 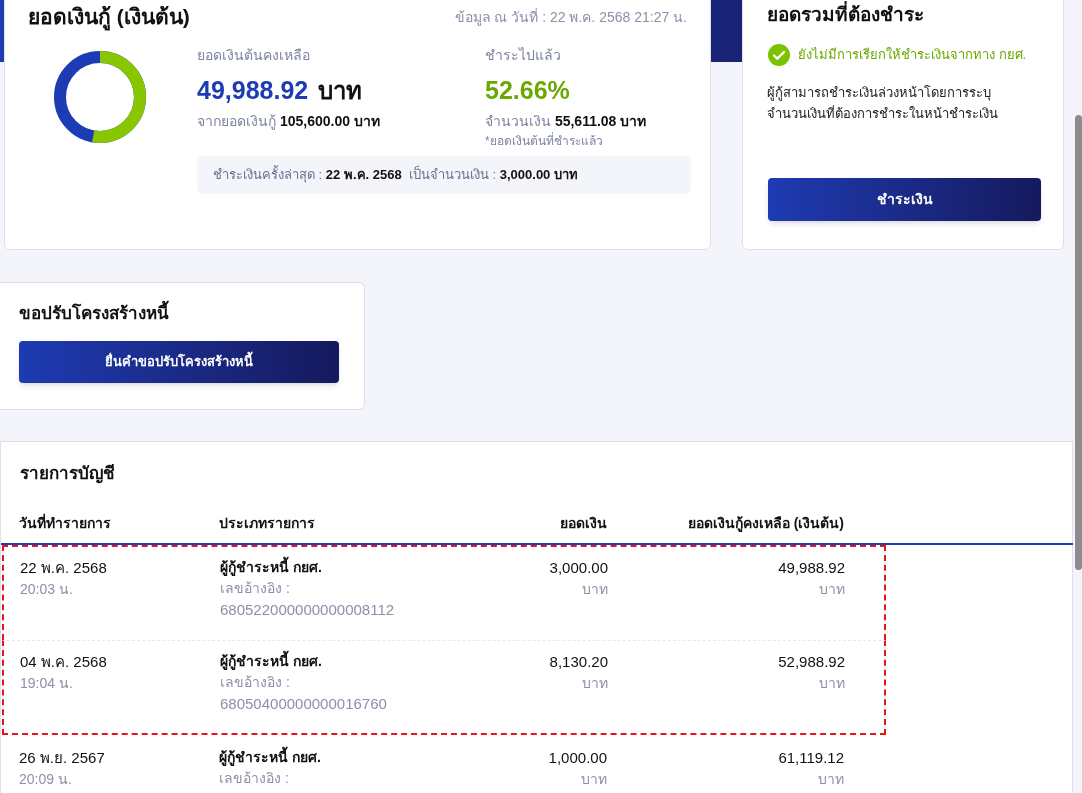 What do you see at coordinates (528, 90) in the screenshot?
I see `paid-percent: 52.66%` at bounding box center [528, 90].